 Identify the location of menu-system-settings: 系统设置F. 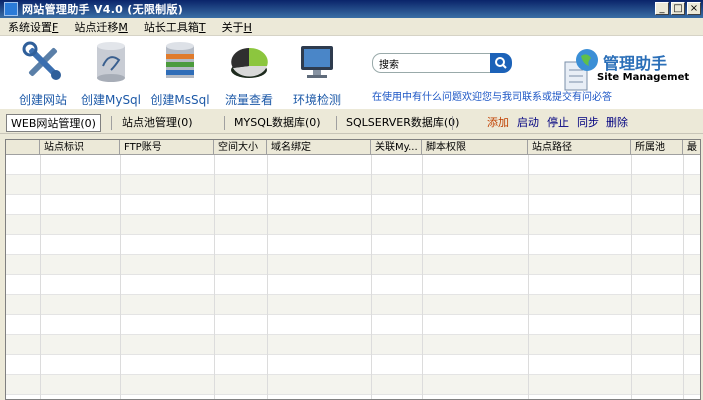
(33, 27).